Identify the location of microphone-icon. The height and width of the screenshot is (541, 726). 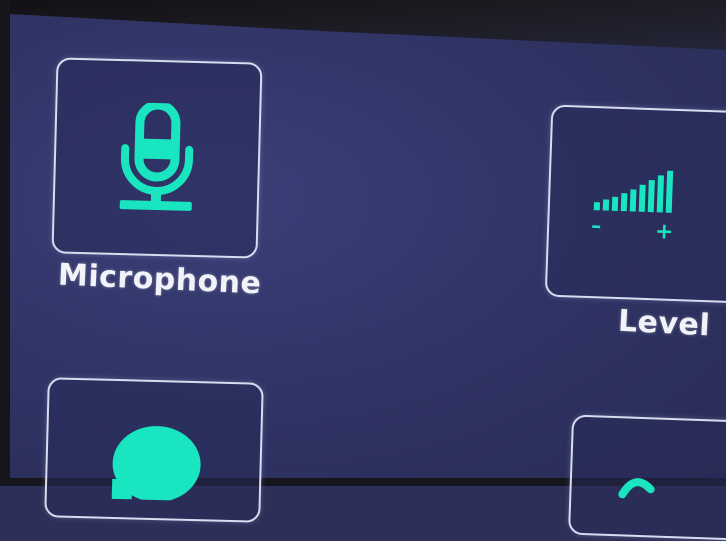
(156, 156).